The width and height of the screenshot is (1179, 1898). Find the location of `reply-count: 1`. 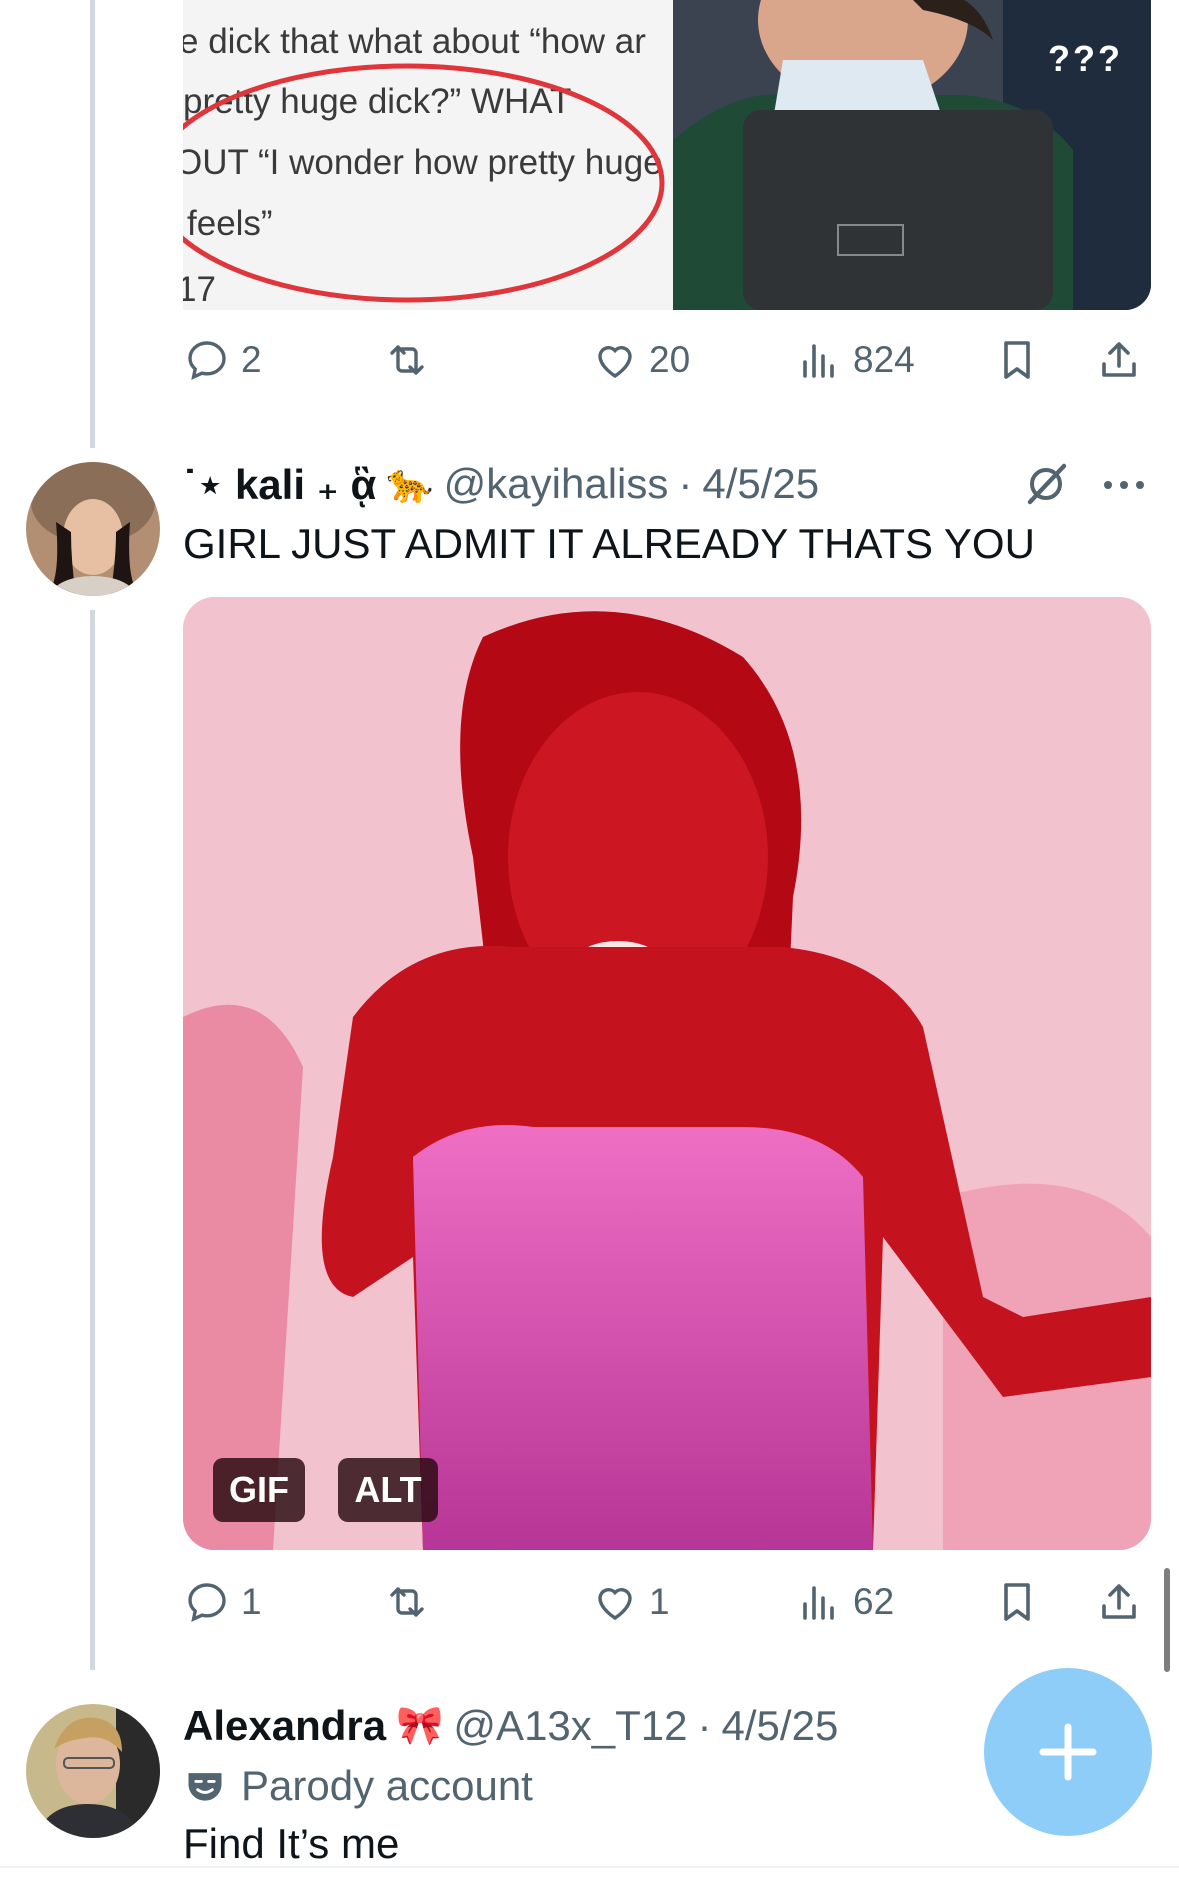

reply-count: 1 is located at coordinates (251, 1601).